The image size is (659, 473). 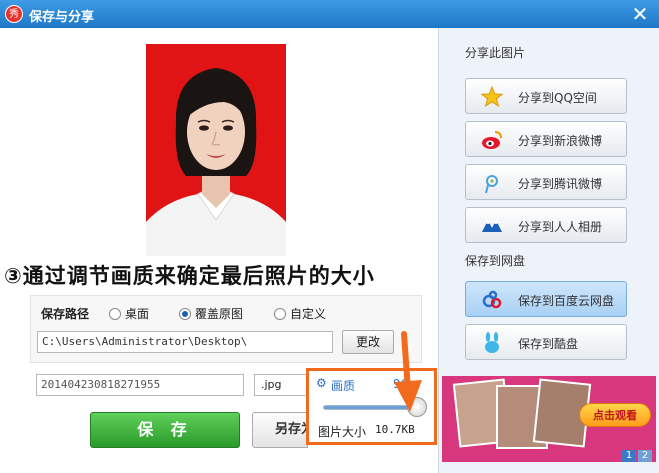 I want to click on share-tencent-weibo-button: 分享到腾讯微博, so click(x=546, y=182).